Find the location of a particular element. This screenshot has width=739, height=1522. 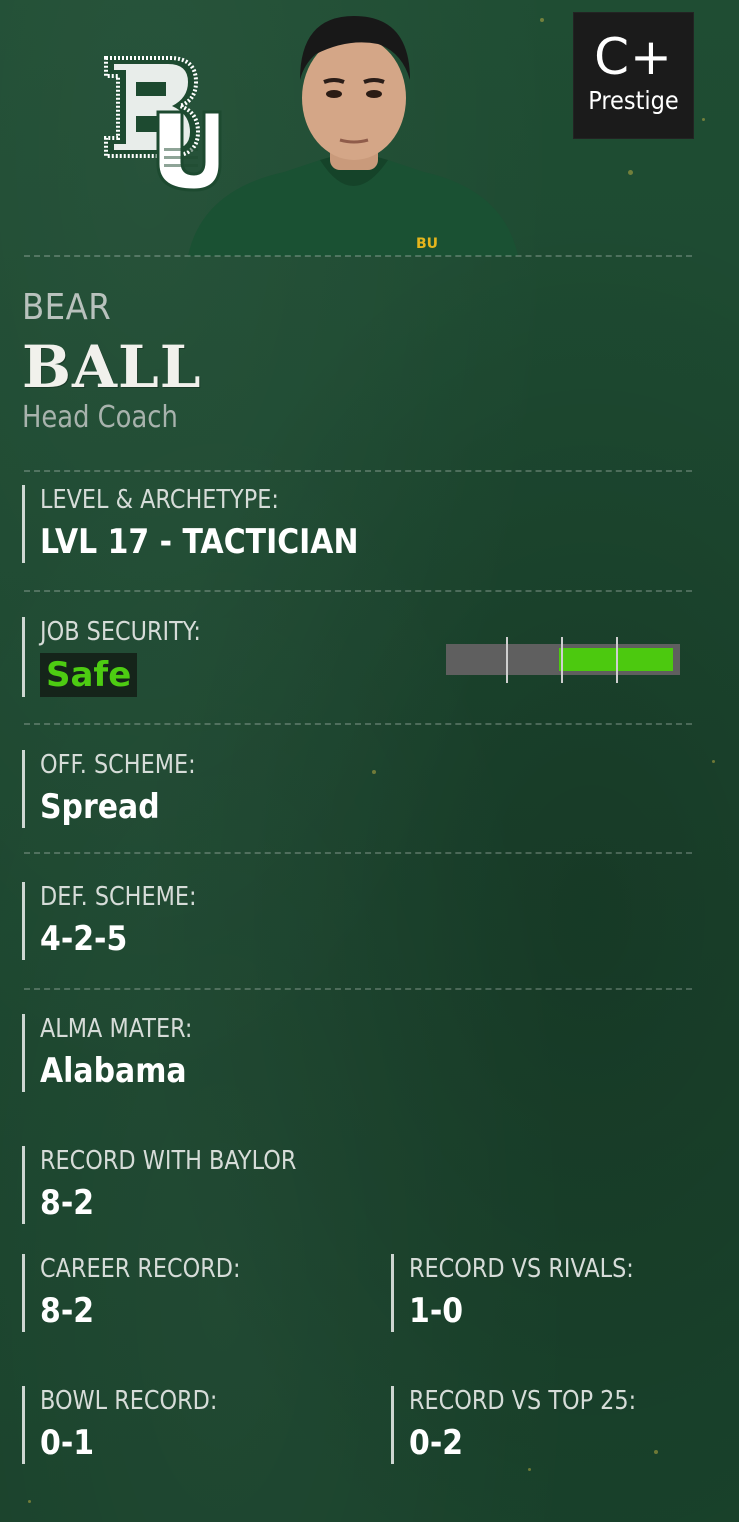

record-vs-top25-label: RECORD VS TOP 25: is located at coordinates (523, 1401).